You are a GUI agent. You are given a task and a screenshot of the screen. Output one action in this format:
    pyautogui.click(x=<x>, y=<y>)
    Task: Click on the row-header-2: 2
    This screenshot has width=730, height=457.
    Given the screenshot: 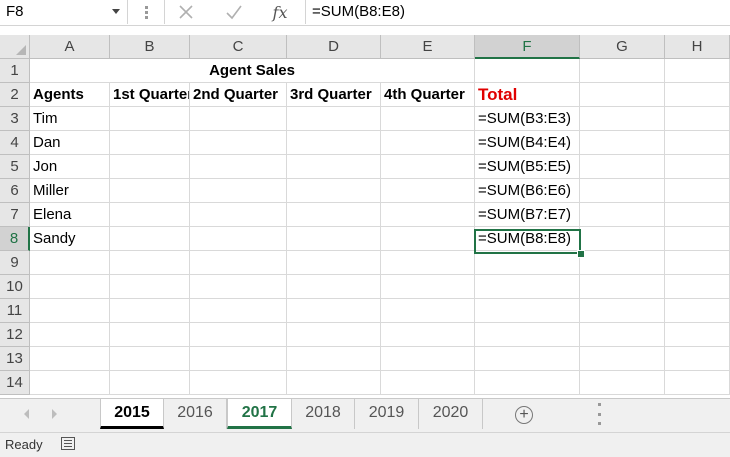 What is the action you would take?
    pyautogui.click(x=15, y=95)
    